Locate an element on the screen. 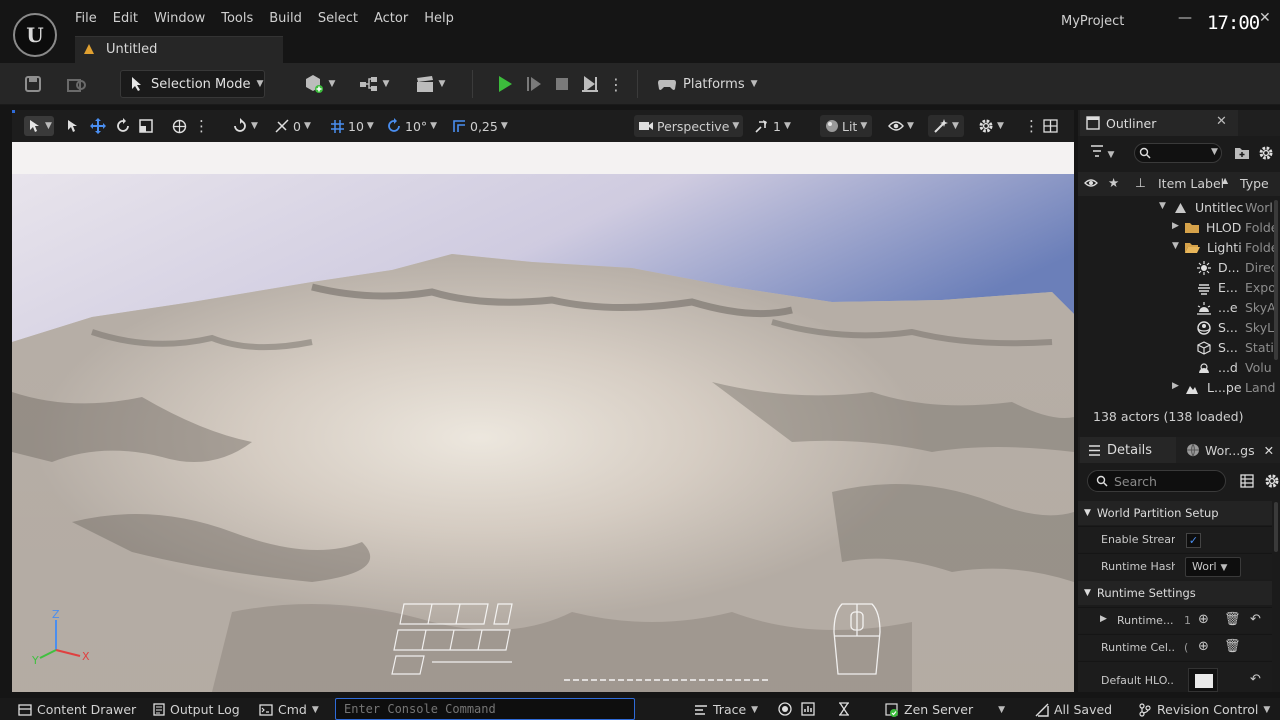 This screenshot has width=1280, height=720. add-actor-button: ▼ is located at coordinates (319, 84).